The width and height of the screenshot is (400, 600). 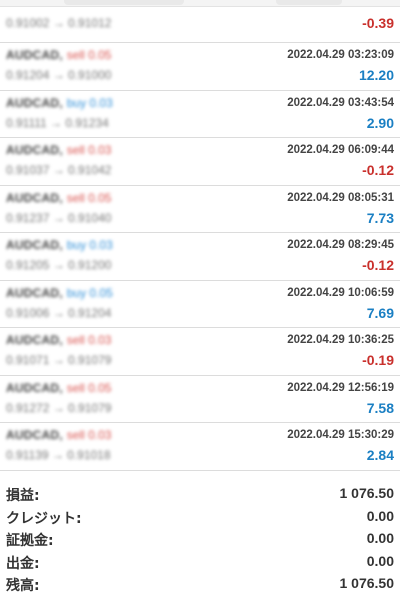 What do you see at coordinates (378, 360) in the screenshot?
I see `trade-profit: -0.19` at bounding box center [378, 360].